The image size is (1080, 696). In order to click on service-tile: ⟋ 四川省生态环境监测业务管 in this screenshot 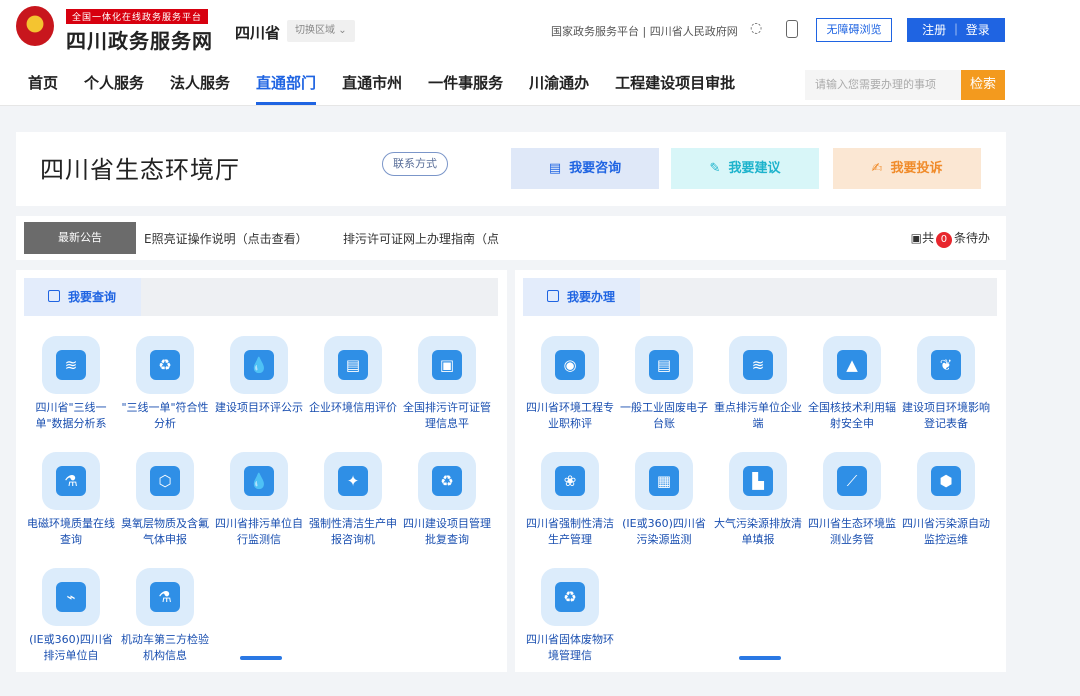, I will do `click(852, 500)`.